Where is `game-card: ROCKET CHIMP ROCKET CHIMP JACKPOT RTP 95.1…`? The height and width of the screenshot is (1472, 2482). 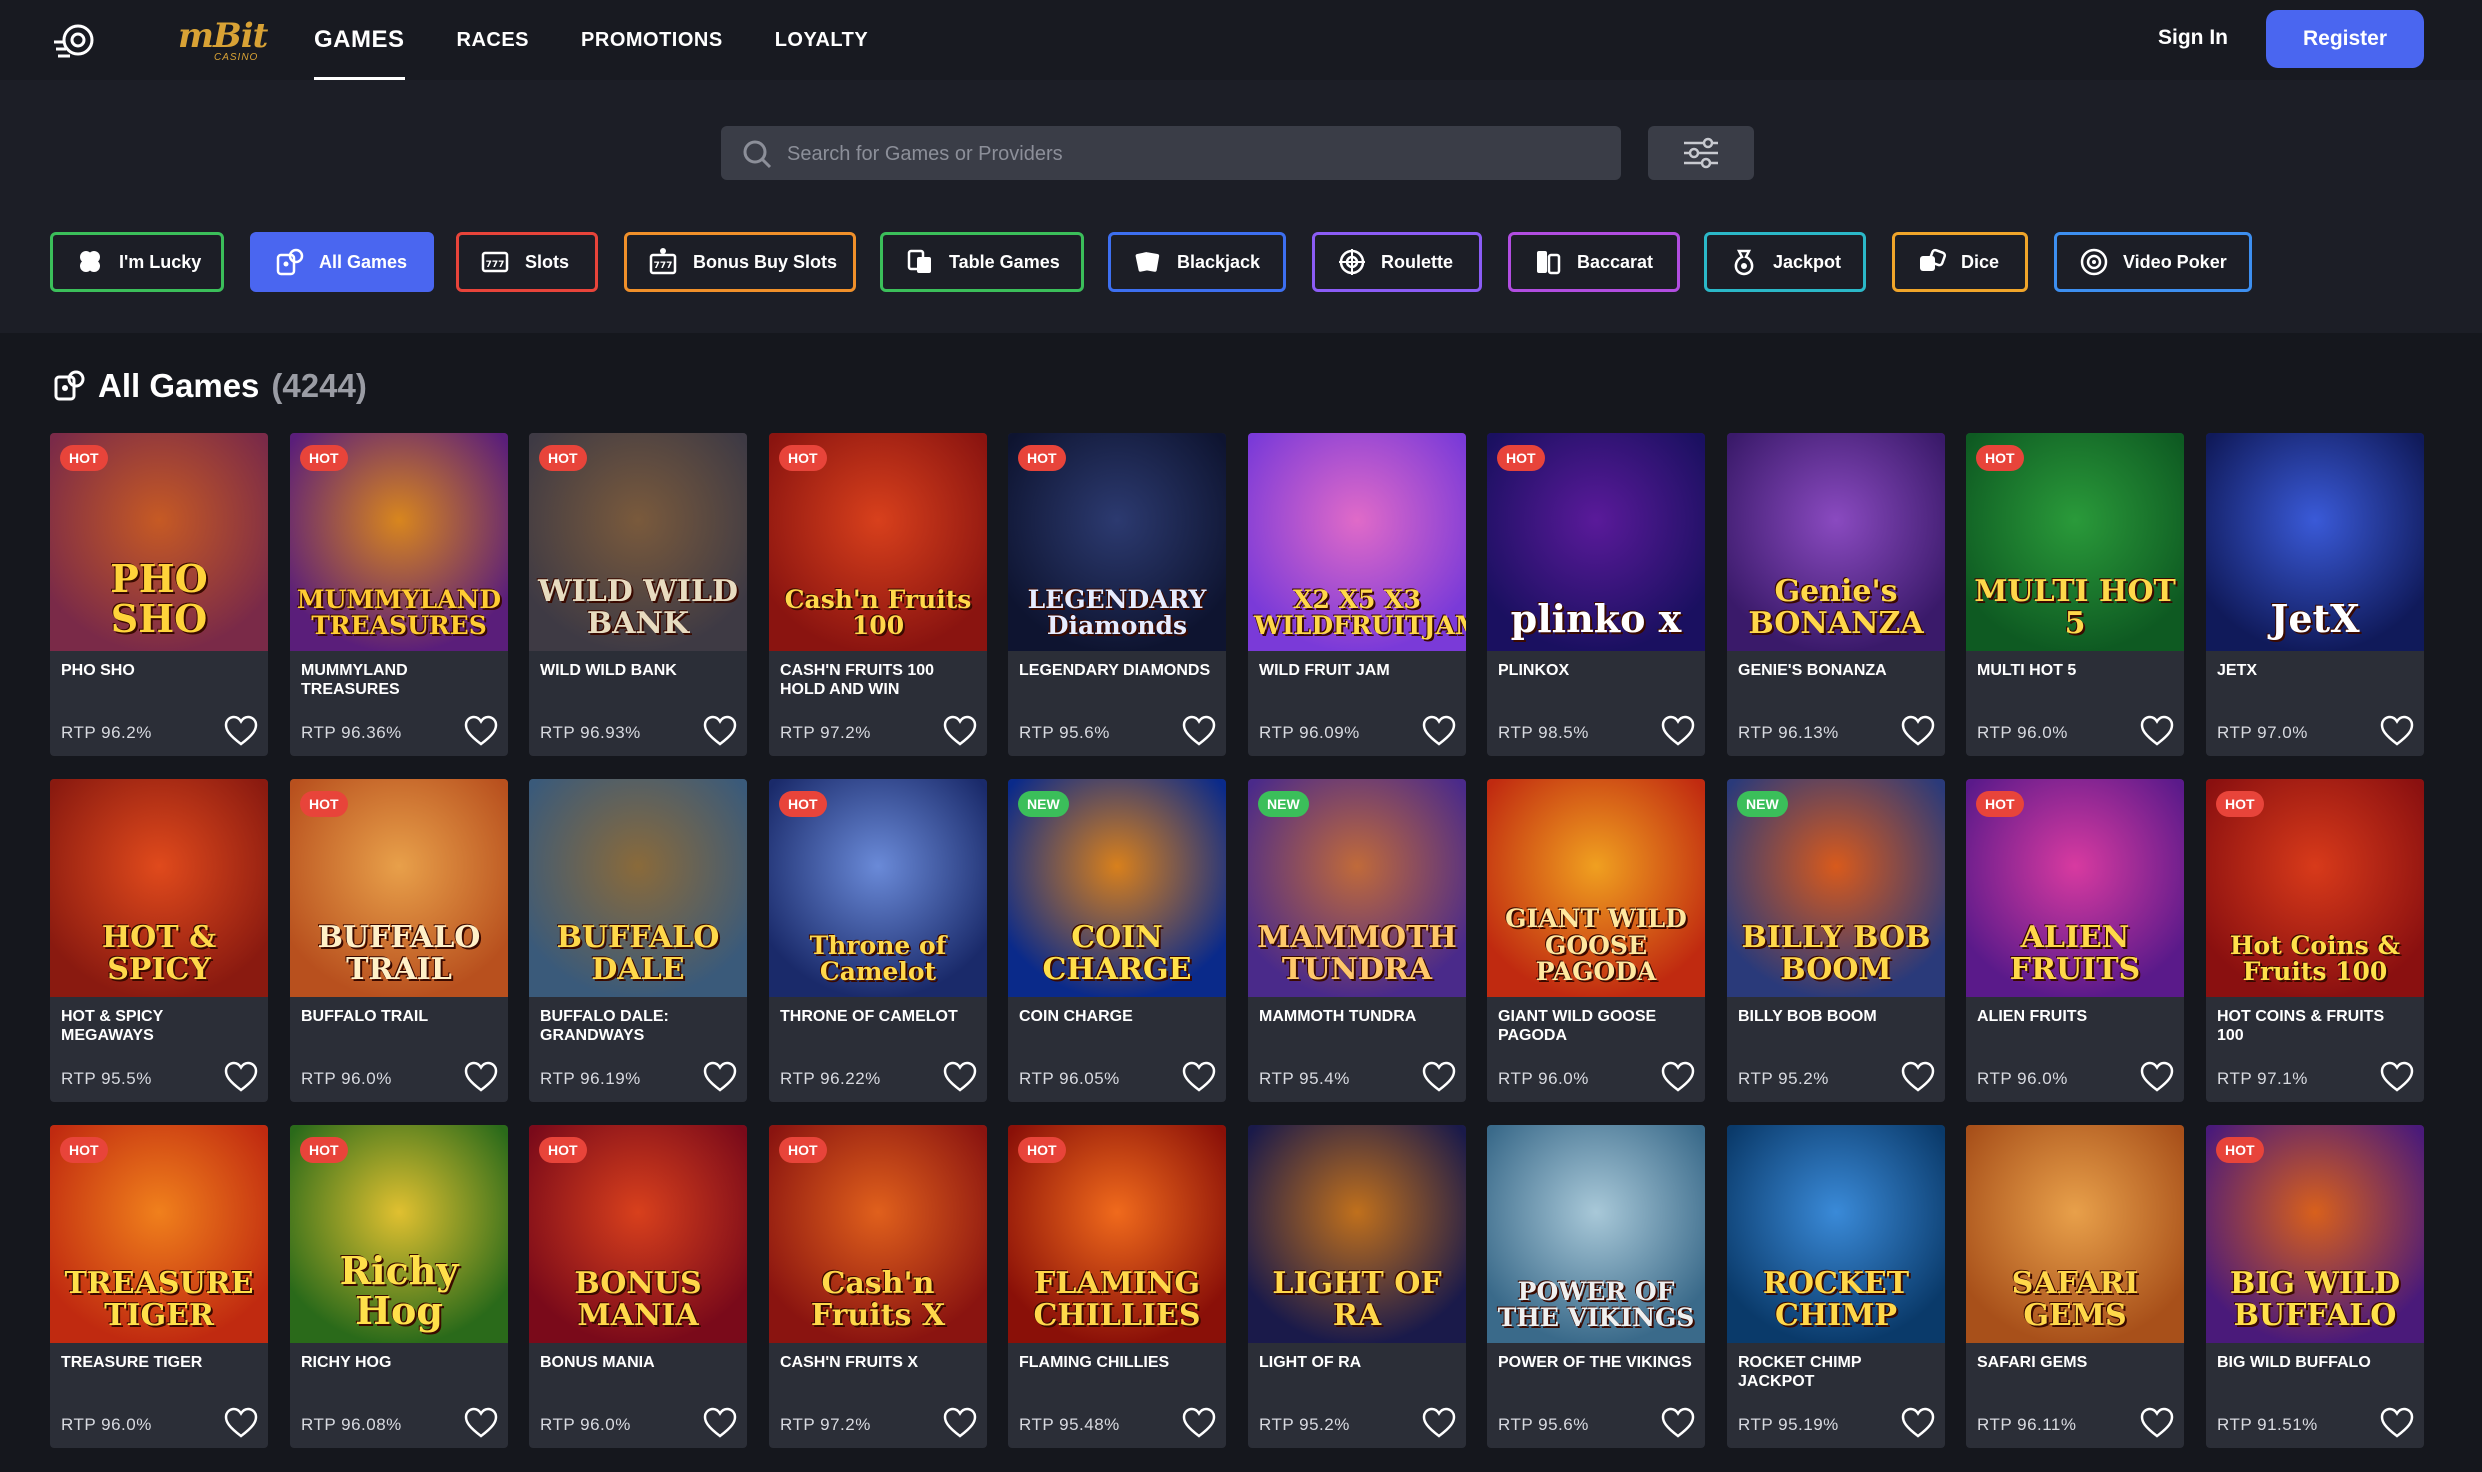 game-card: ROCKET CHIMP ROCKET CHIMP JACKPOT RTP 95.1… is located at coordinates (1836, 1286).